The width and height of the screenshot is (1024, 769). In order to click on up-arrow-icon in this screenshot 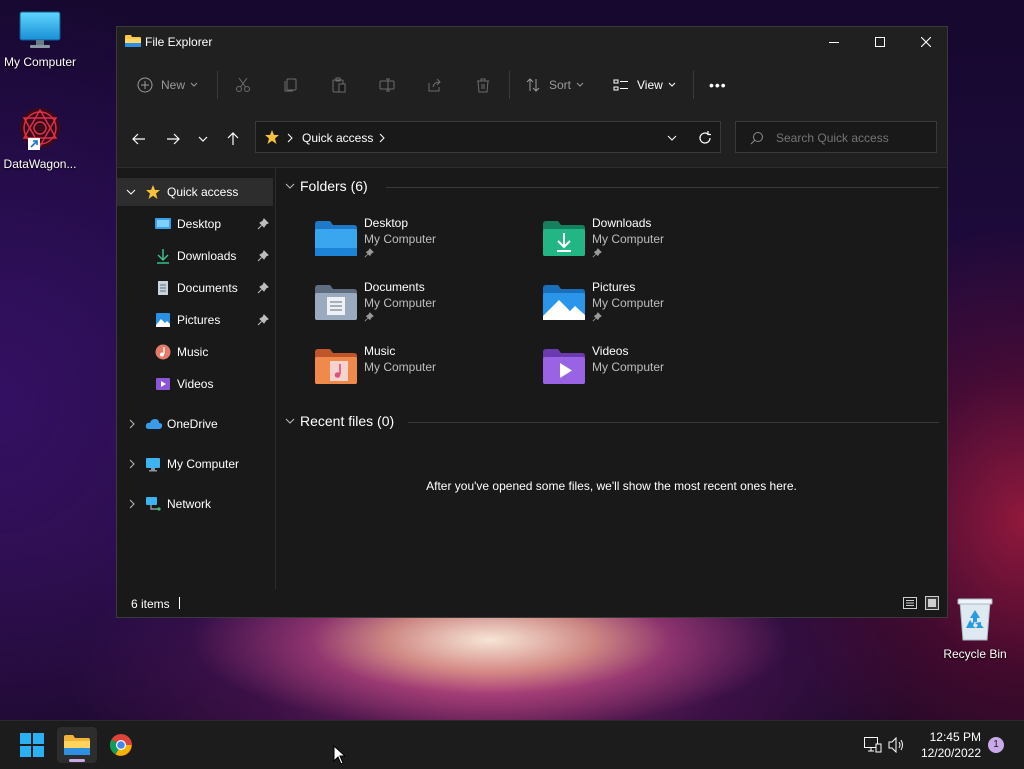, I will do `click(233, 139)`.